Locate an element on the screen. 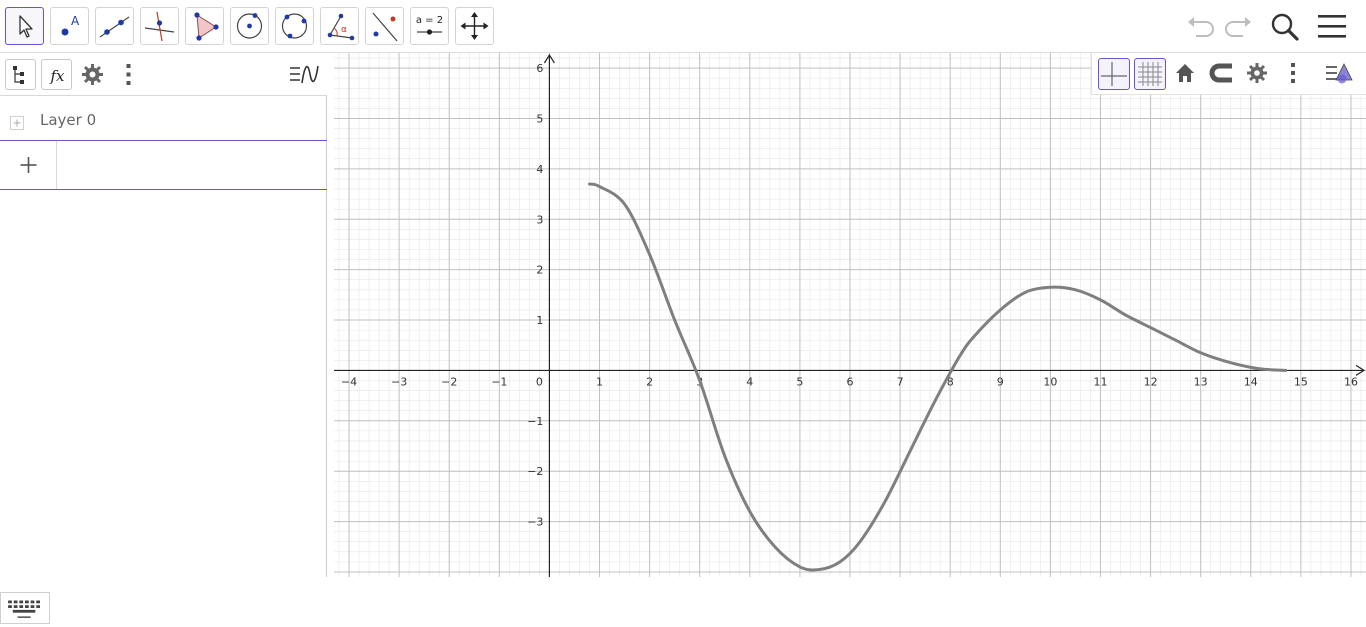 Image resolution: width=1366 pixels, height=627 pixels. line-tool-button is located at coordinates (114, 26).